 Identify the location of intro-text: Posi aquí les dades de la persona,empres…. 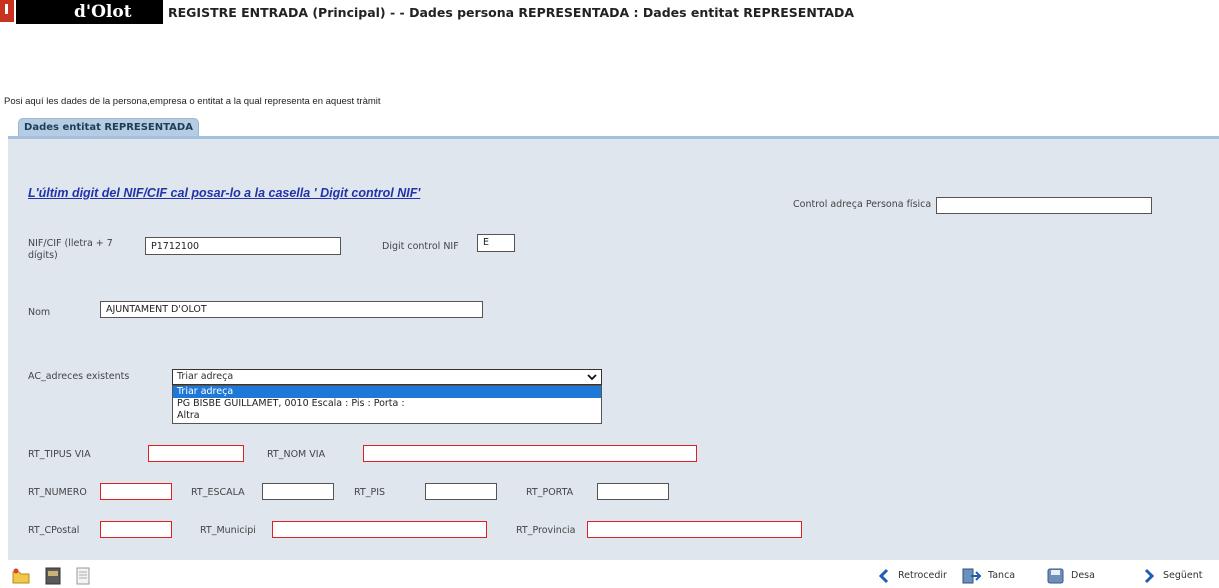
(192, 101).